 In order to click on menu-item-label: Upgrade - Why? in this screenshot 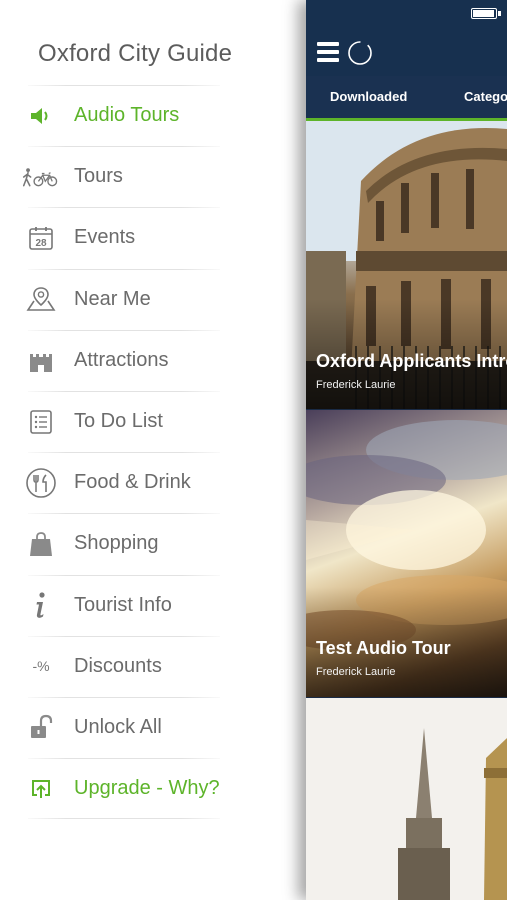, I will do `click(147, 788)`.